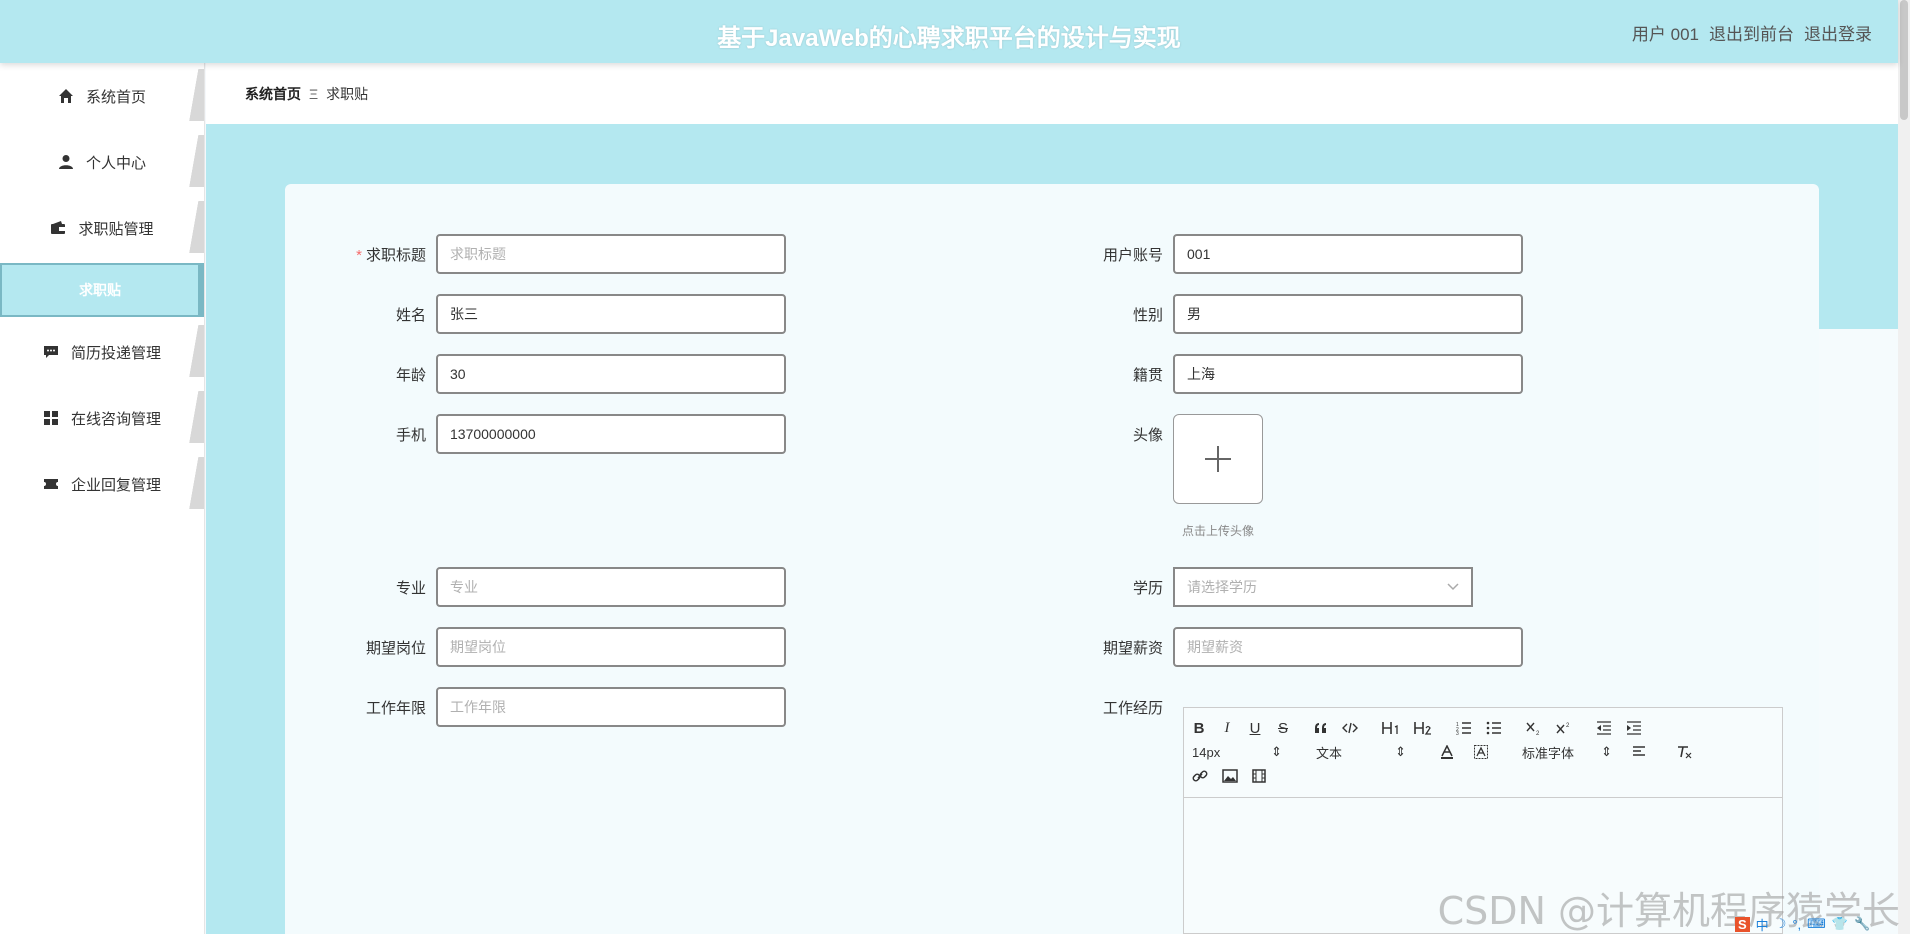 This screenshot has width=1910, height=934. What do you see at coordinates (1329, 753) in the screenshot?
I see `block-type-value: 文本` at bounding box center [1329, 753].